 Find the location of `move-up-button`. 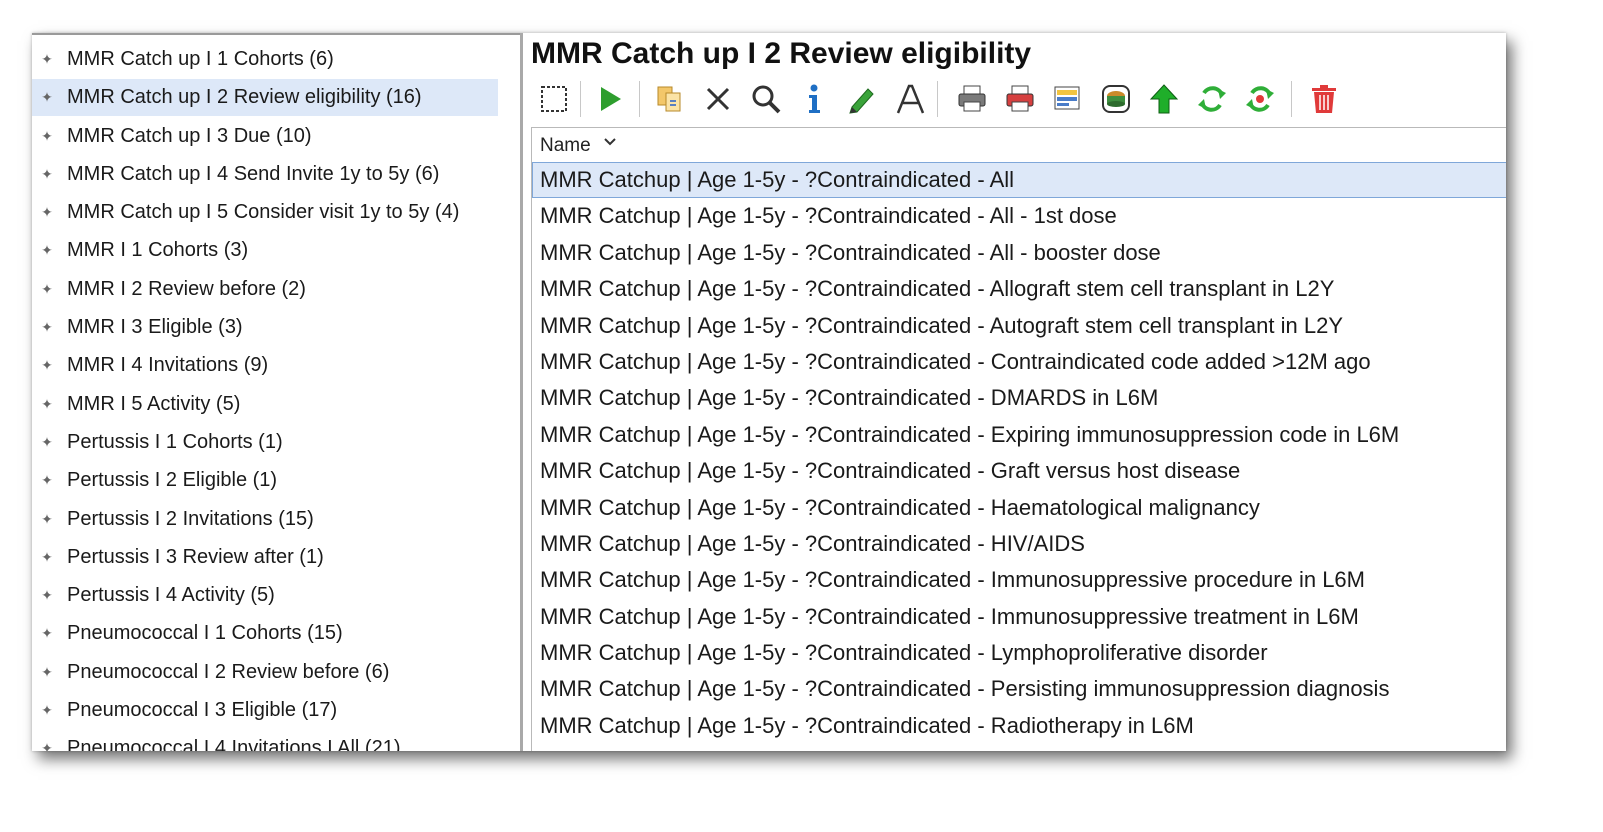

move-up-button is located at coordinates (1164, 99).